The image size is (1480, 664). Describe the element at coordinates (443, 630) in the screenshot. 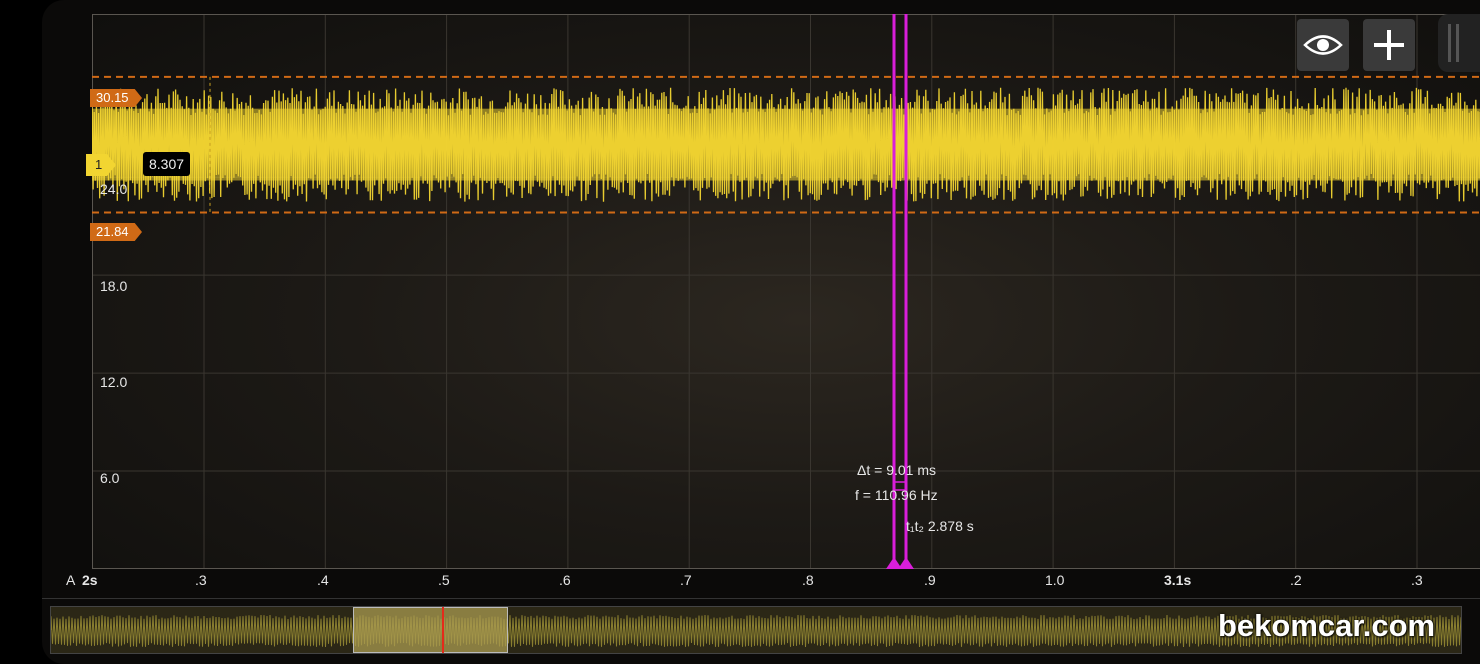

I see `overview-playhead` at that location.